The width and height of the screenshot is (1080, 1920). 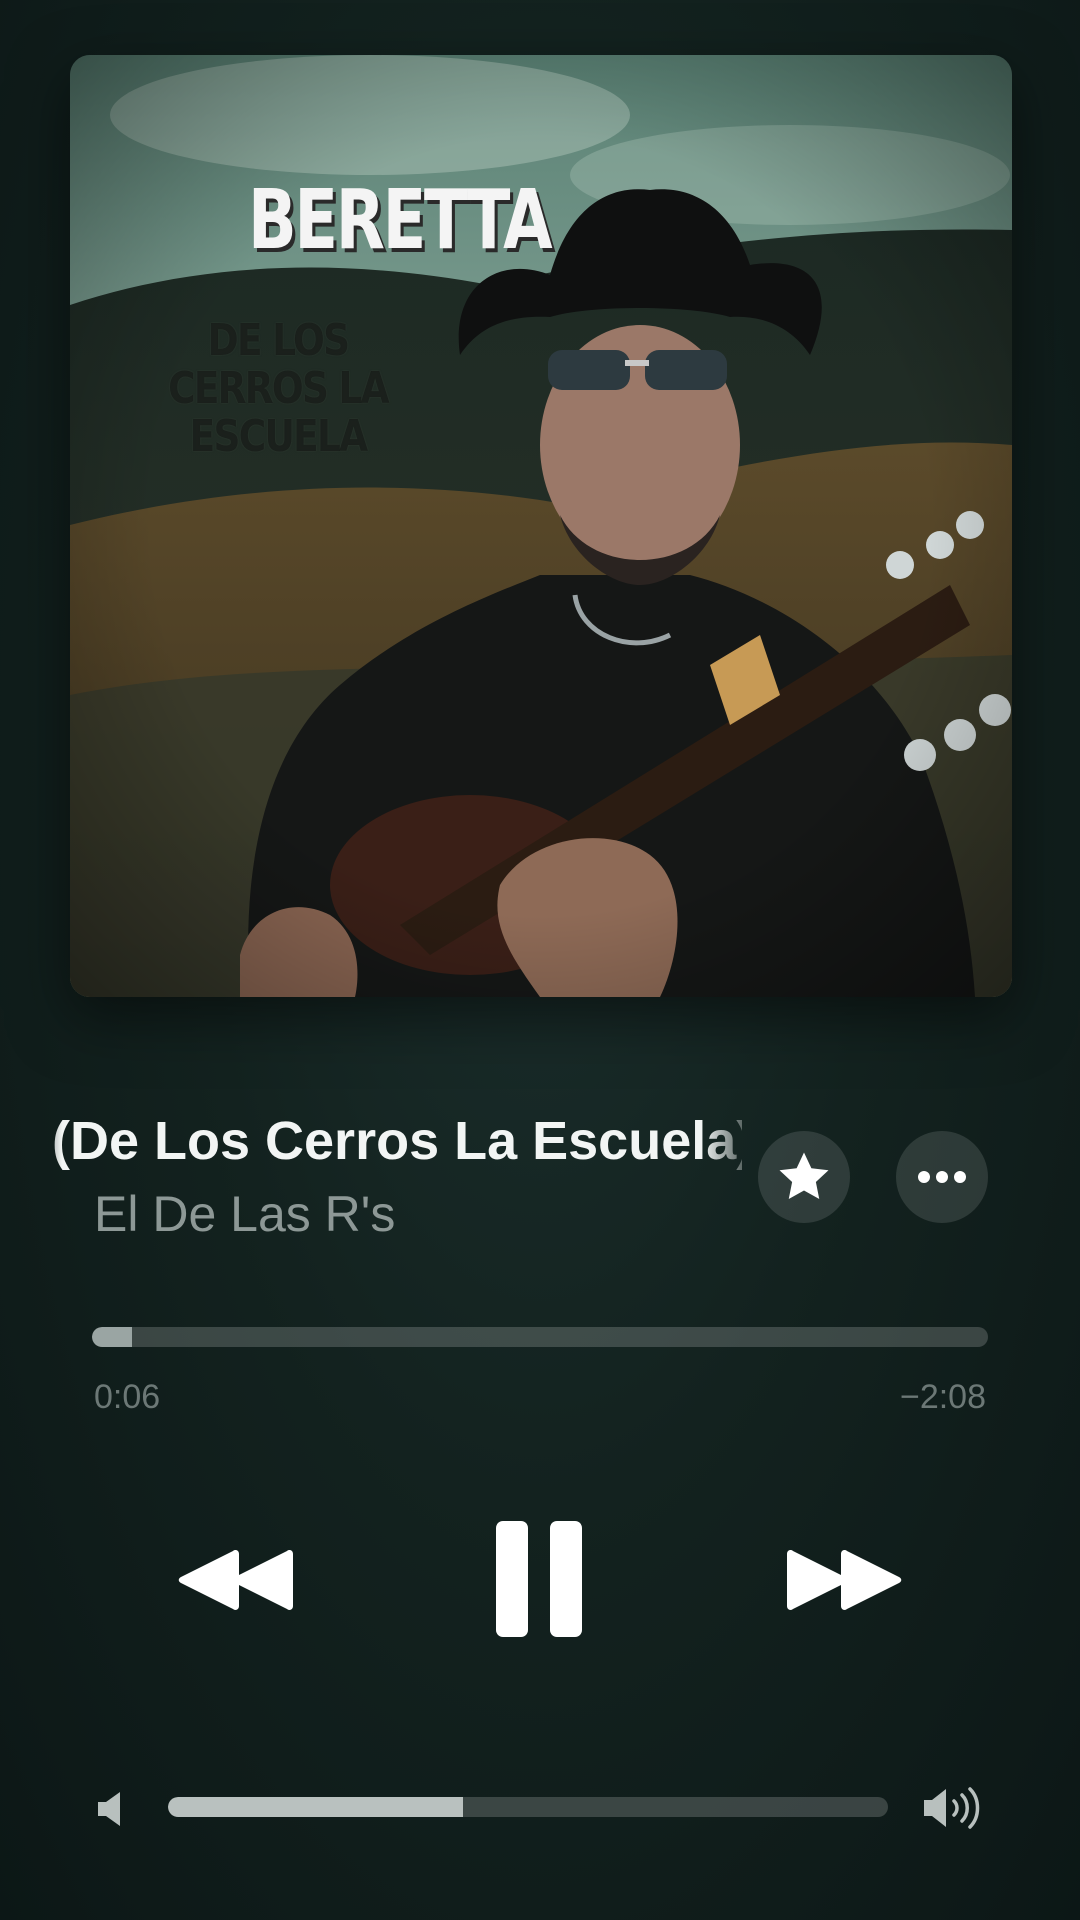 What do you see at coordinates (112, 1337) in the screenshot?
I see `playback-progress-fill` at bounding box center [112, 1337].